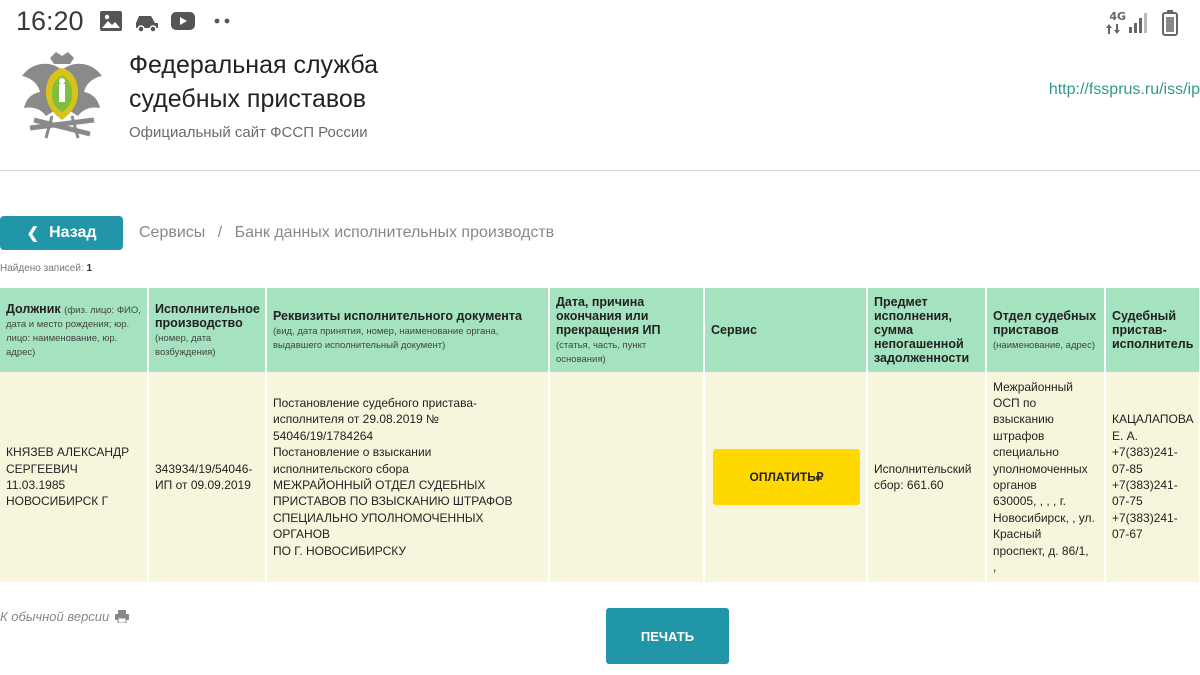 The height and width of the screenshot is (675, 1200). Describe the element at coordinates (73, 232) in the screenshot. I see `back-button-label: Назад` at that location.